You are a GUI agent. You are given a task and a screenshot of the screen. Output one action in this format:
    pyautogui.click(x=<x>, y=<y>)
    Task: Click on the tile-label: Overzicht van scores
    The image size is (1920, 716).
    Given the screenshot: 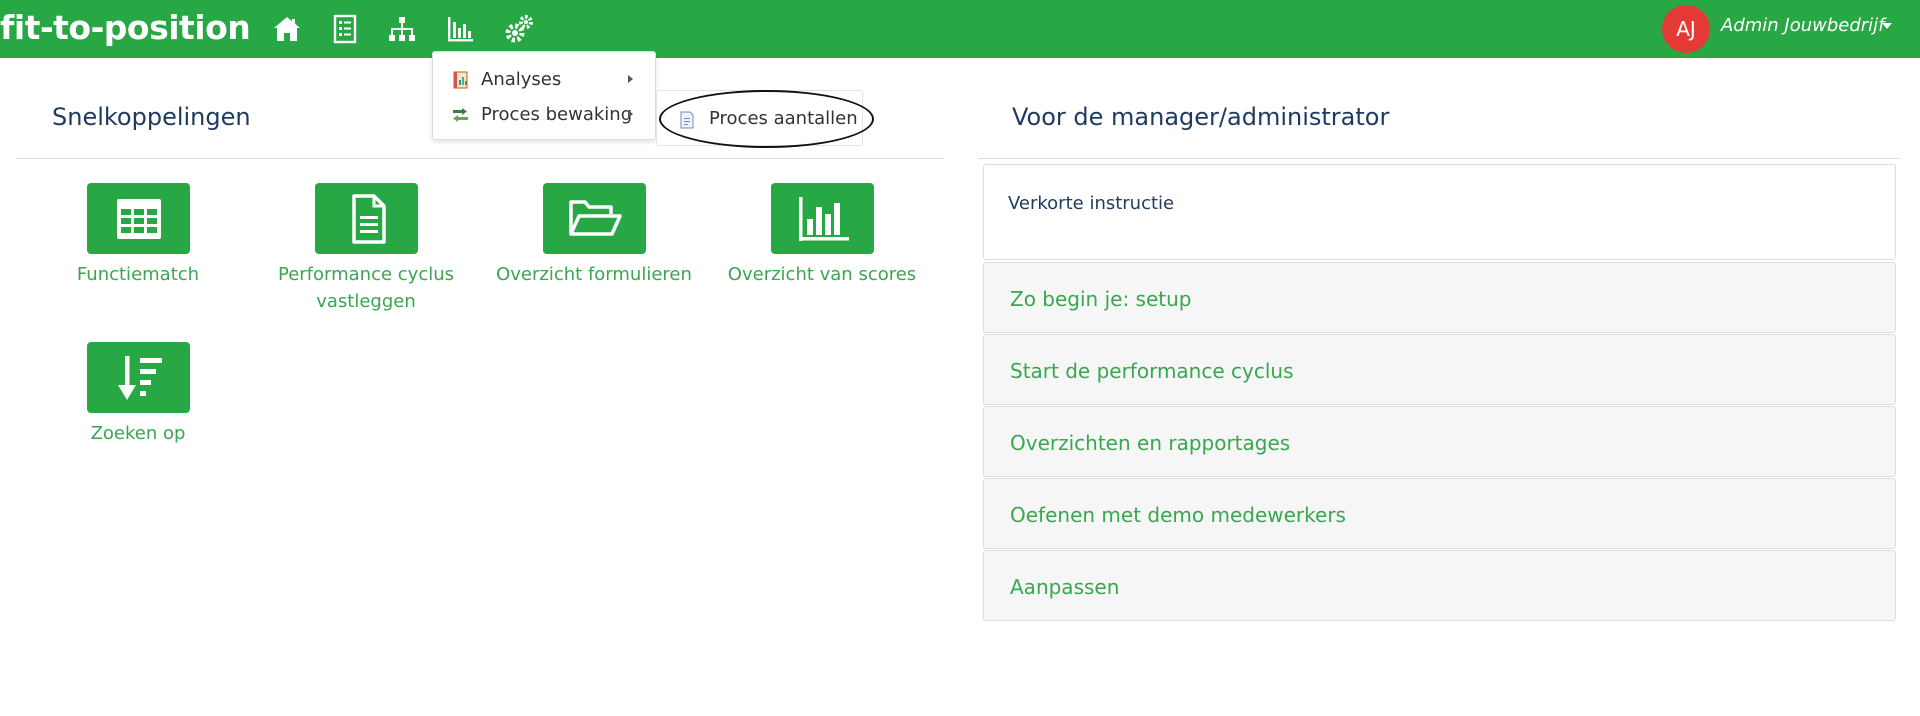 What is the action you would take?
    pyautogui.click(x=822, y=274)
    